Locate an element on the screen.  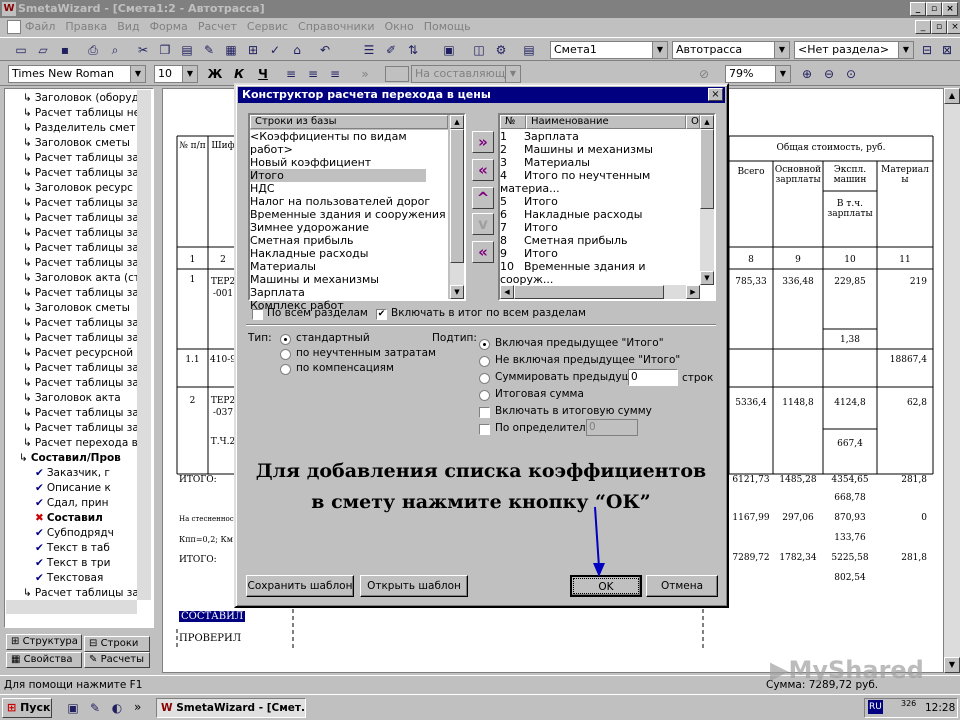
expand-icon: » is located at coordinates (365, 74).